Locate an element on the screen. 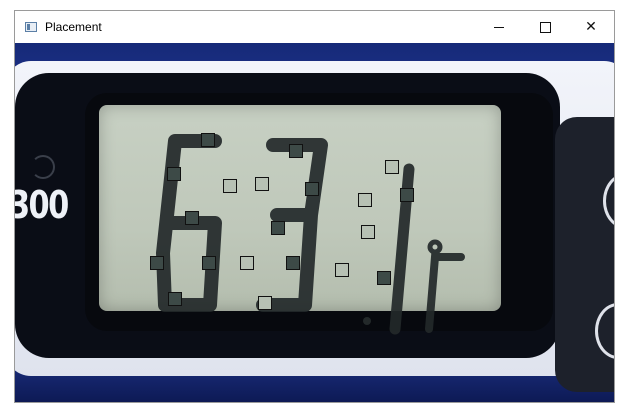 This screenshot has width=625, height=415. maximize-button is located at coordinates (545, 27).